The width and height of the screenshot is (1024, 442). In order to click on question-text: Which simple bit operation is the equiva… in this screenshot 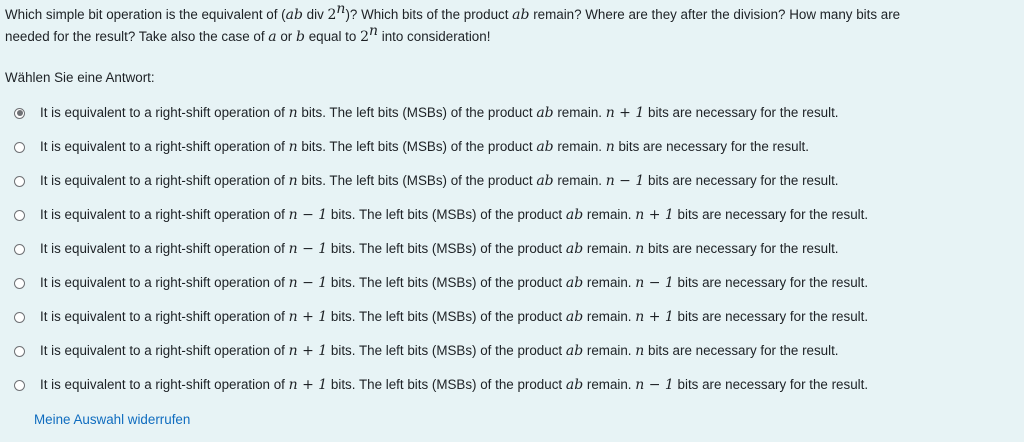, I will do `click(453, 22)`.